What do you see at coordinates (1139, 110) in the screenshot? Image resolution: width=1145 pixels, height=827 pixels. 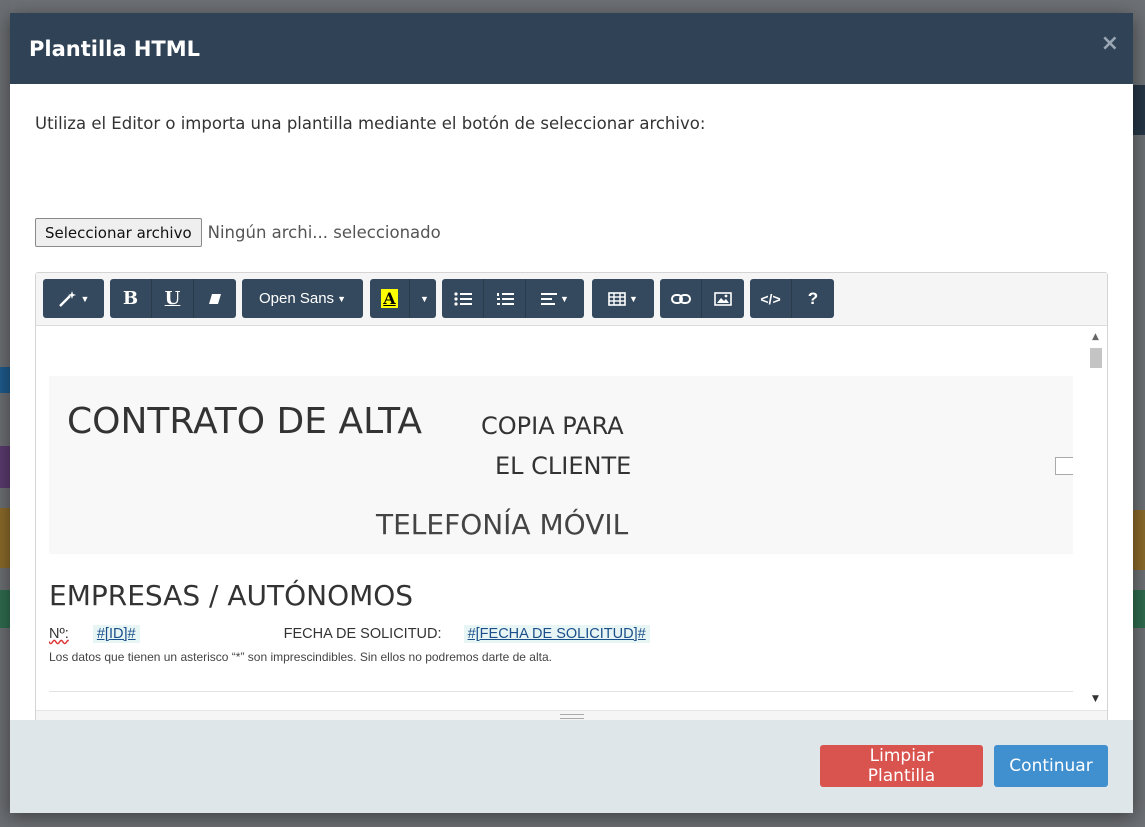 I see `background-accent-dark` at bounding box center [1139, 110].